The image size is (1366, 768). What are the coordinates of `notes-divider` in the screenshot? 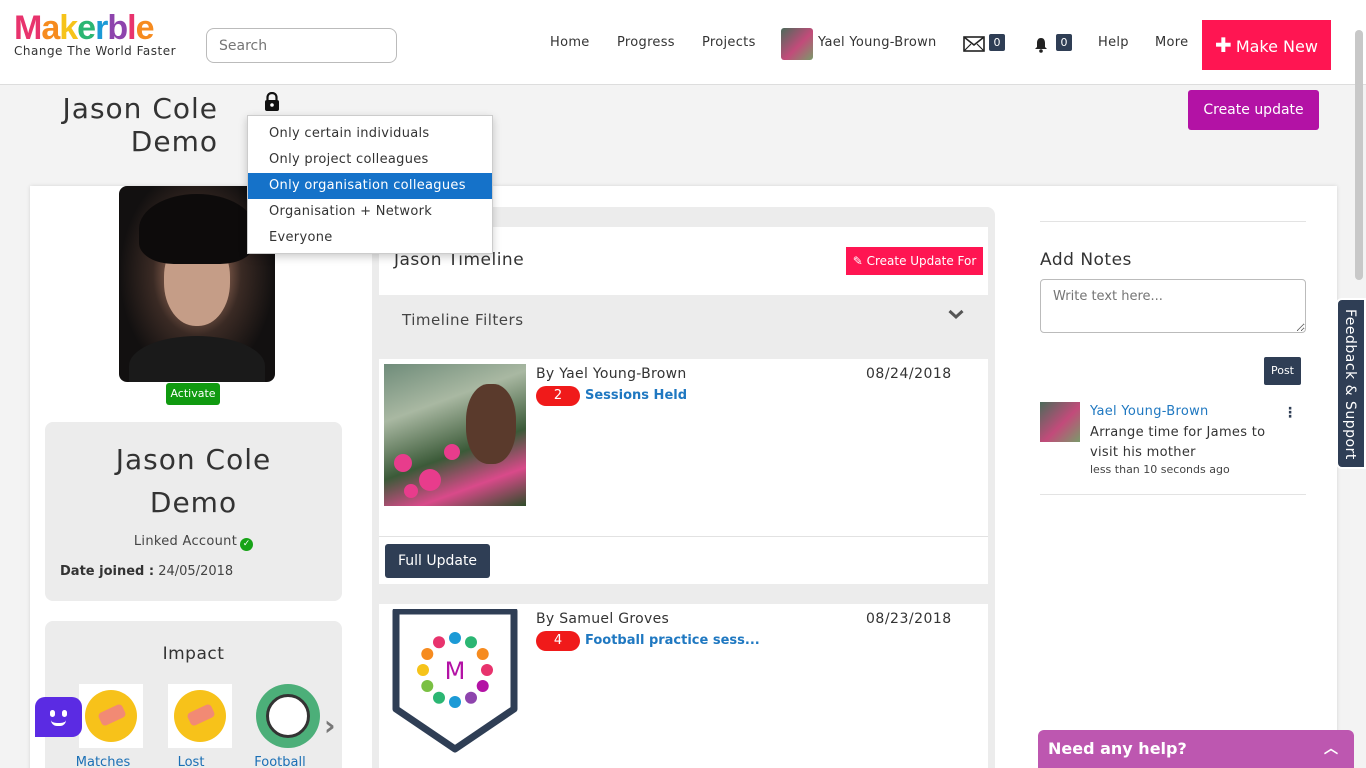 It's located at (1173, 494).